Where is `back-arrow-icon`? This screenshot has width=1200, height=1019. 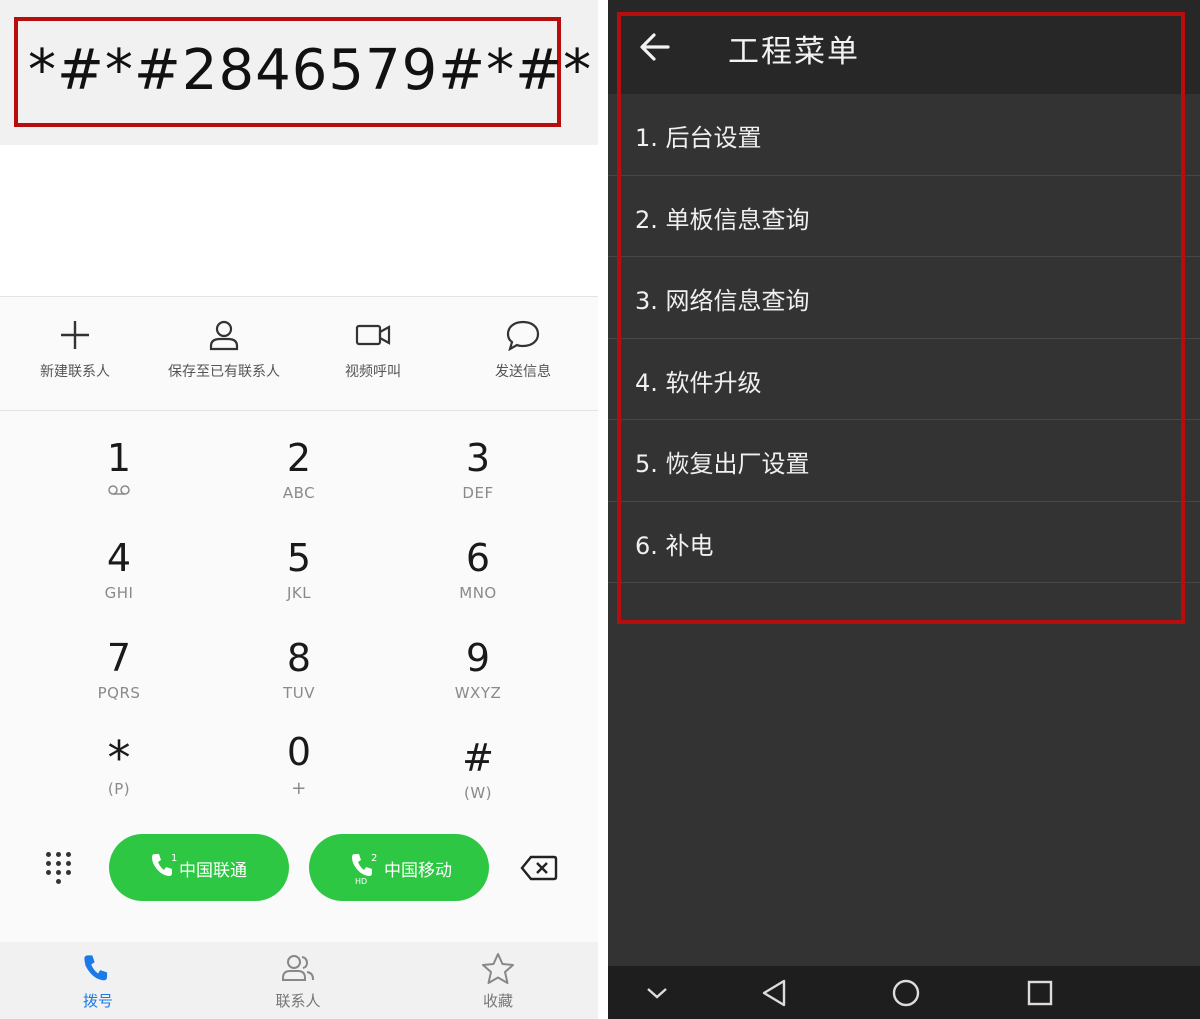 back-arrow-icon is located at coordinates (655, 47).